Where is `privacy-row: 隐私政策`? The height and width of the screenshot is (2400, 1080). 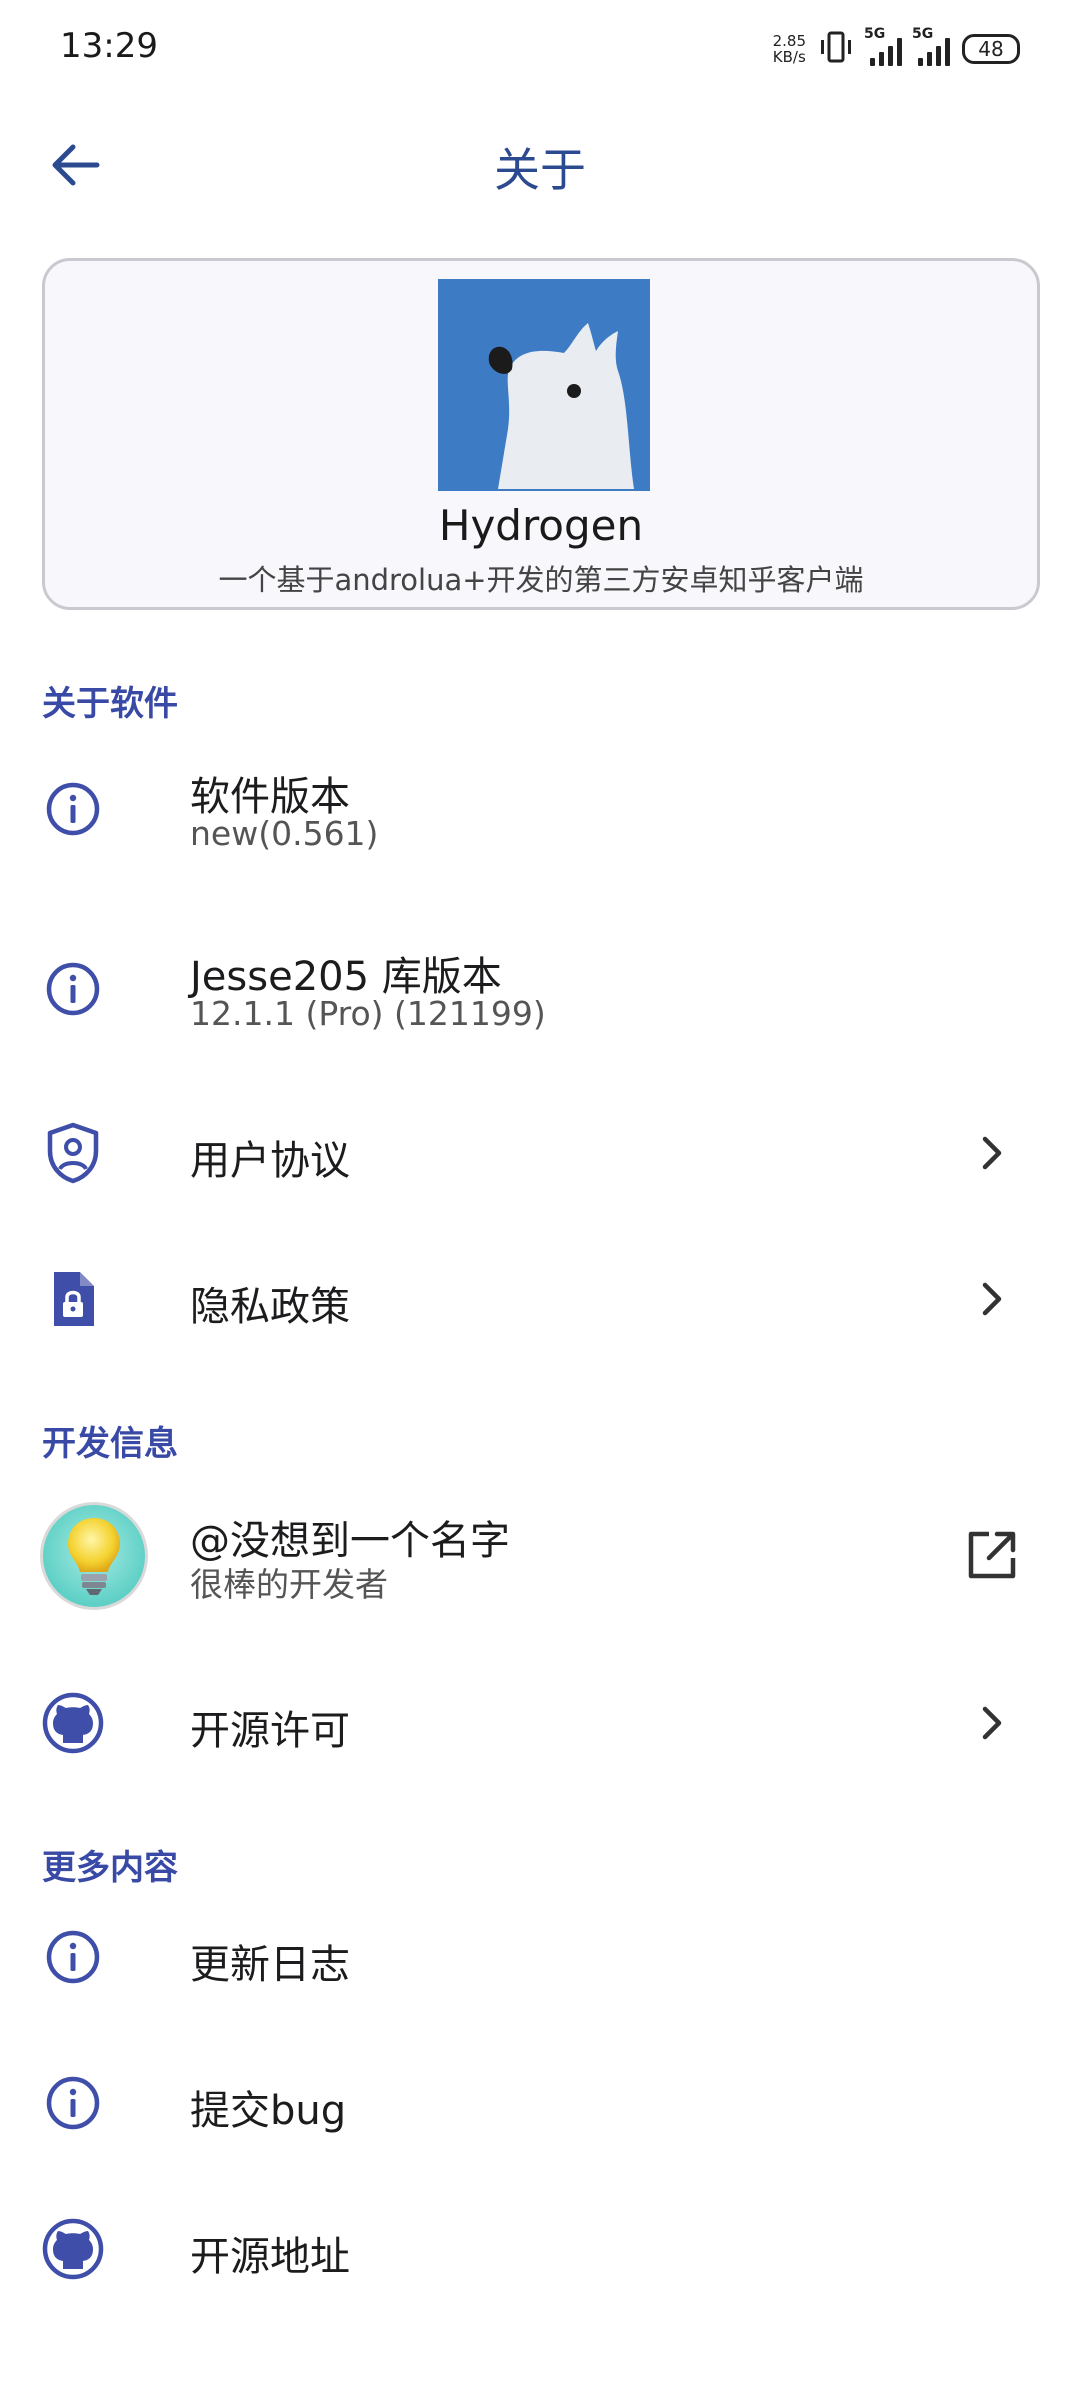 privacy-row: 隐私政策 is located at coordinates (540, 1299).